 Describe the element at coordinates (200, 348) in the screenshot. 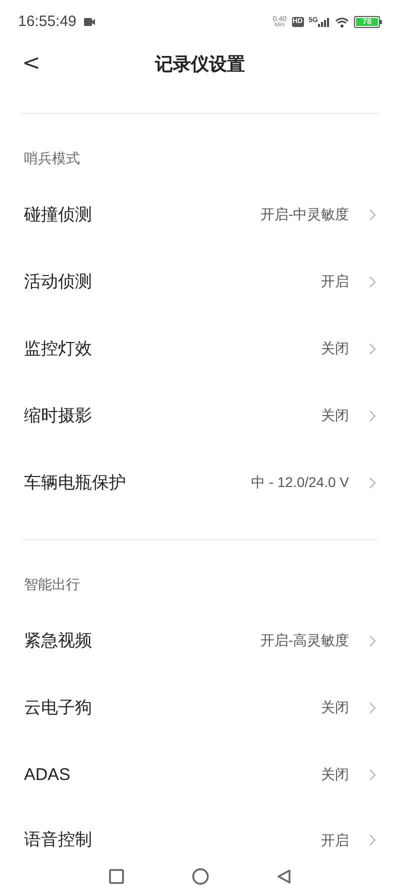

I see `settings-row: 监控灯效 关闭` at that location.